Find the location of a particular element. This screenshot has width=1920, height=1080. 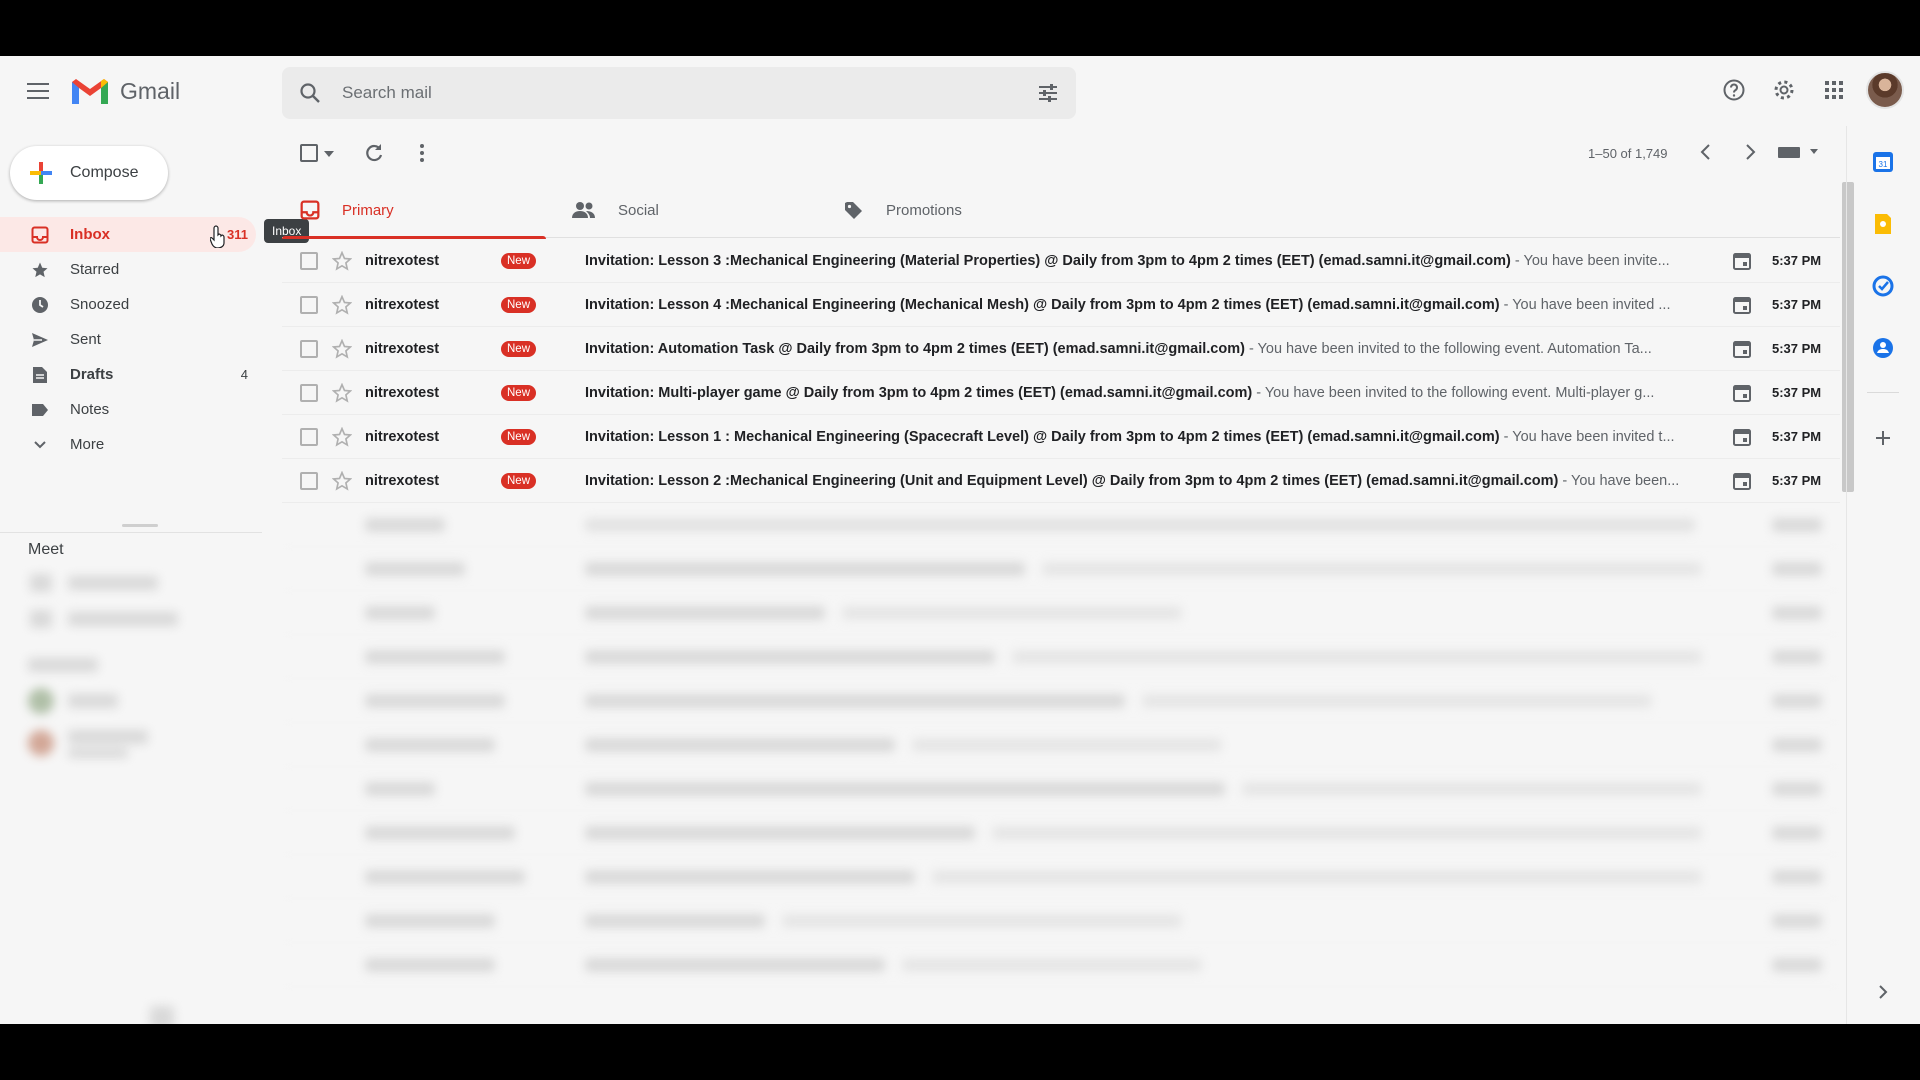

tab-social: Social is located at coordinates (686, 210).